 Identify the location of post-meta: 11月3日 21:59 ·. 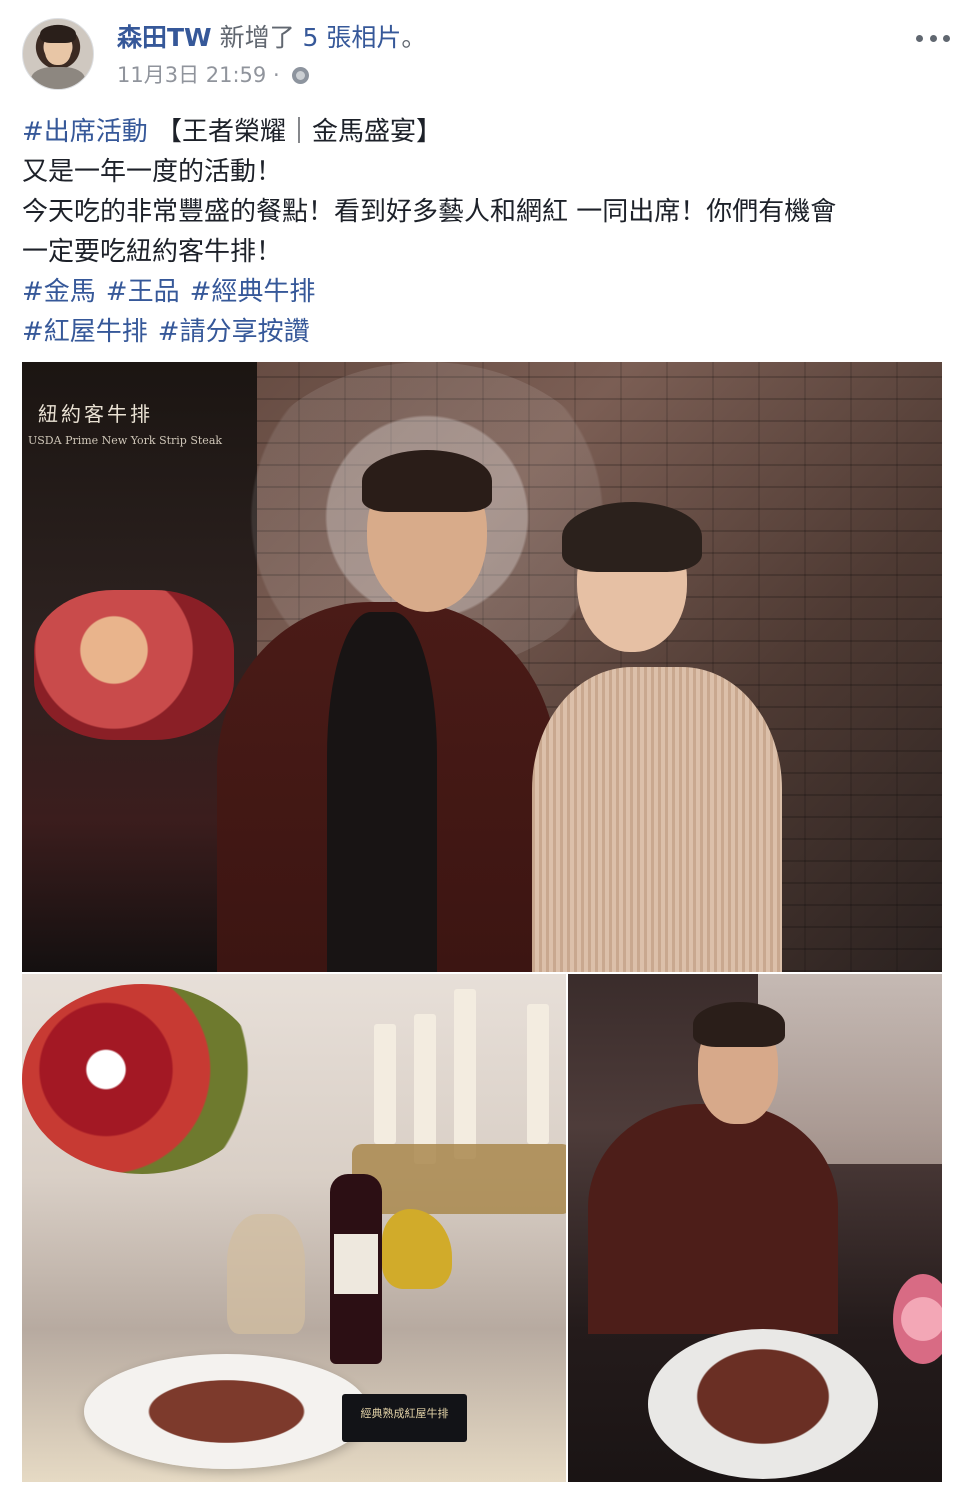
(213, 75).